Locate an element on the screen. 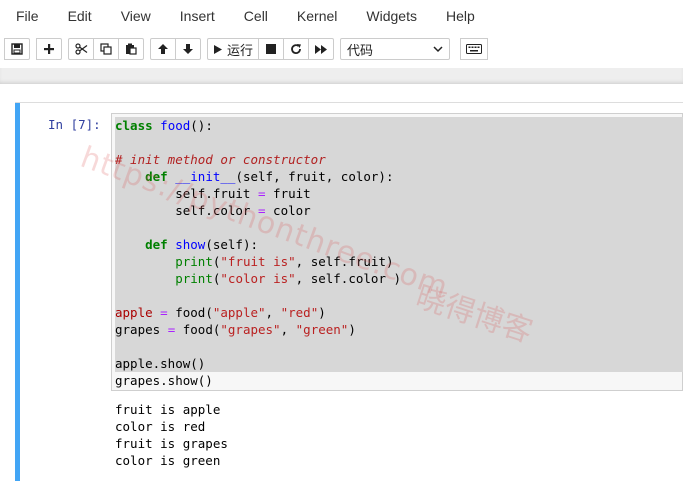  menu-cell: Cell is located at coordinates (256, 16).